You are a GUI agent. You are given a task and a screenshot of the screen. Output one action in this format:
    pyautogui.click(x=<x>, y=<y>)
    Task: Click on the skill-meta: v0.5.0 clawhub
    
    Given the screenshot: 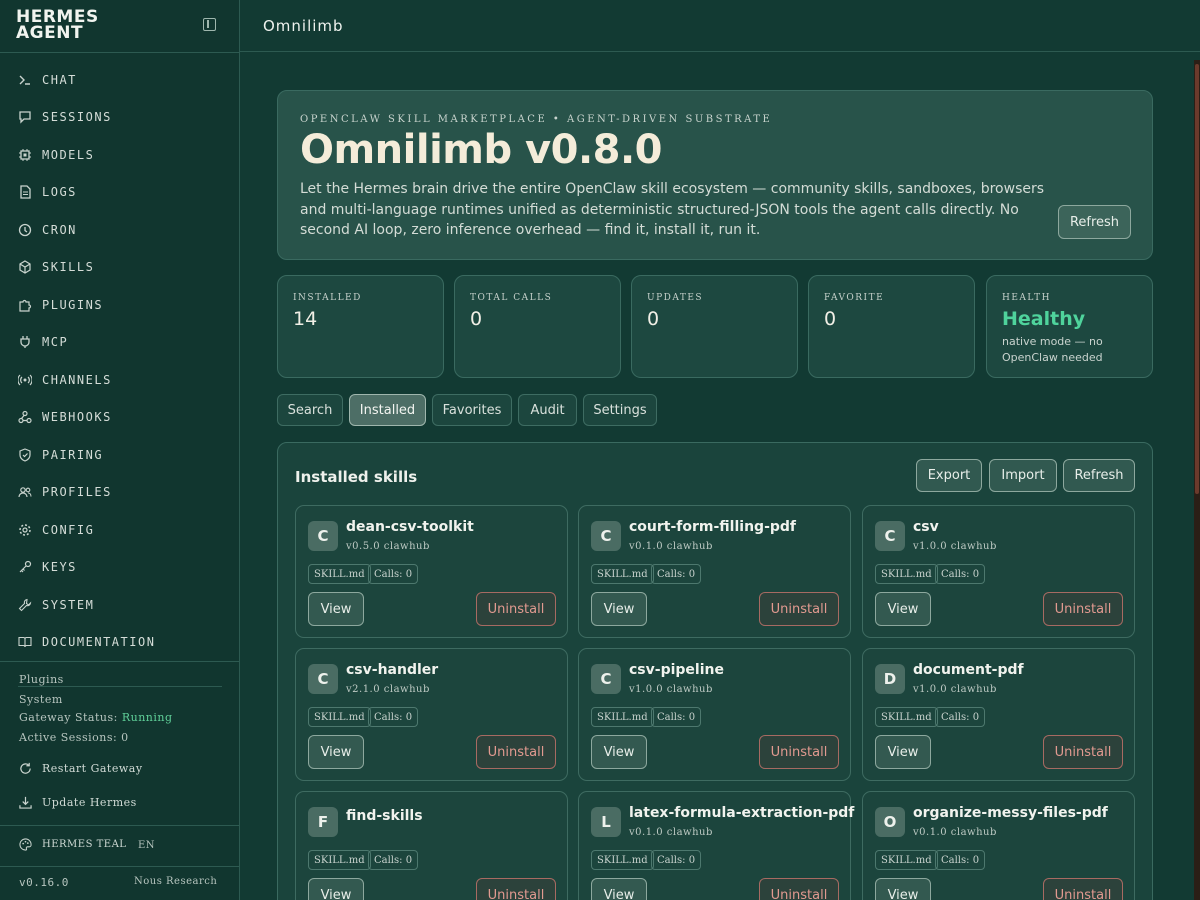 What is the action you would take?
    pyautogui.click(x=388, y=546)
    